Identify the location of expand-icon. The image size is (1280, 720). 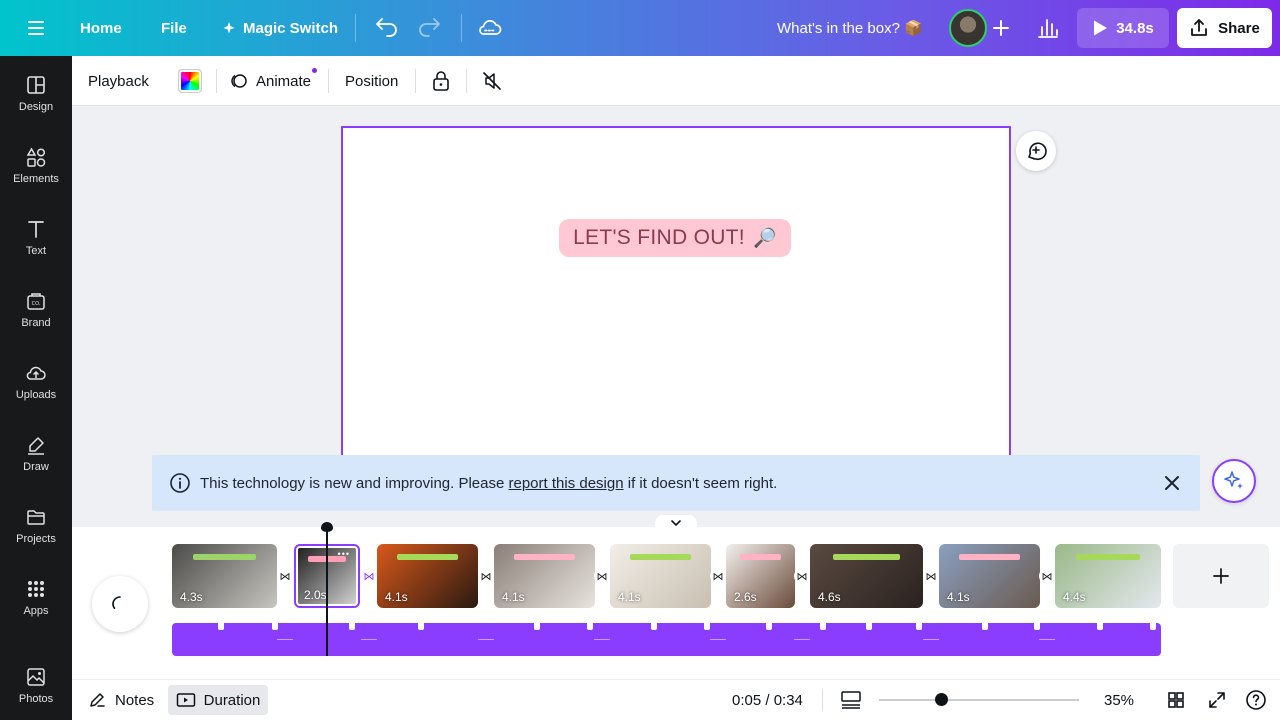
(1217, 700).